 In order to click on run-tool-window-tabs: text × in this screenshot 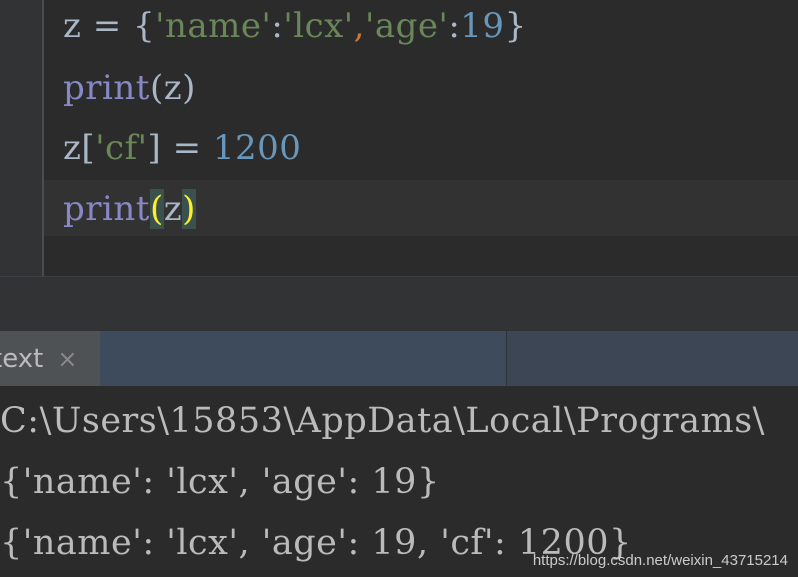, I will do `click(399, 358)`.